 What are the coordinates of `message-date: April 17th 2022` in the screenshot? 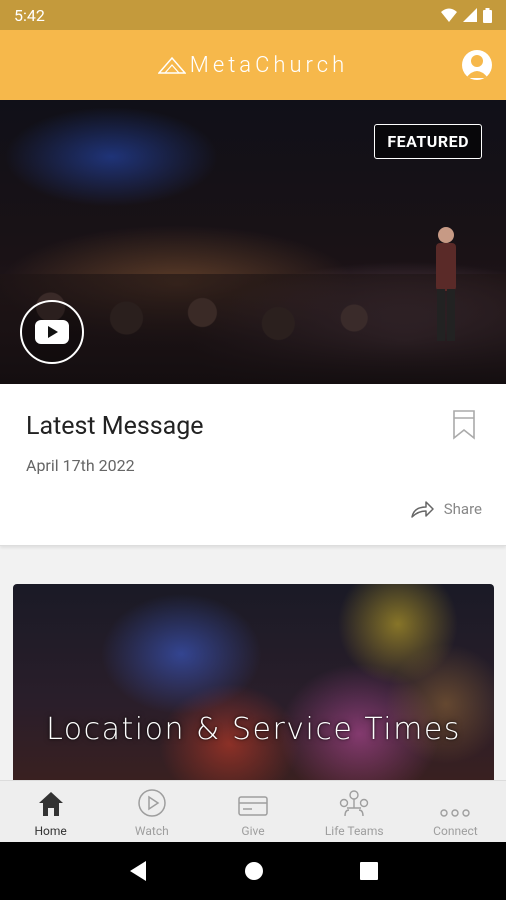 It's located at (80, 465).